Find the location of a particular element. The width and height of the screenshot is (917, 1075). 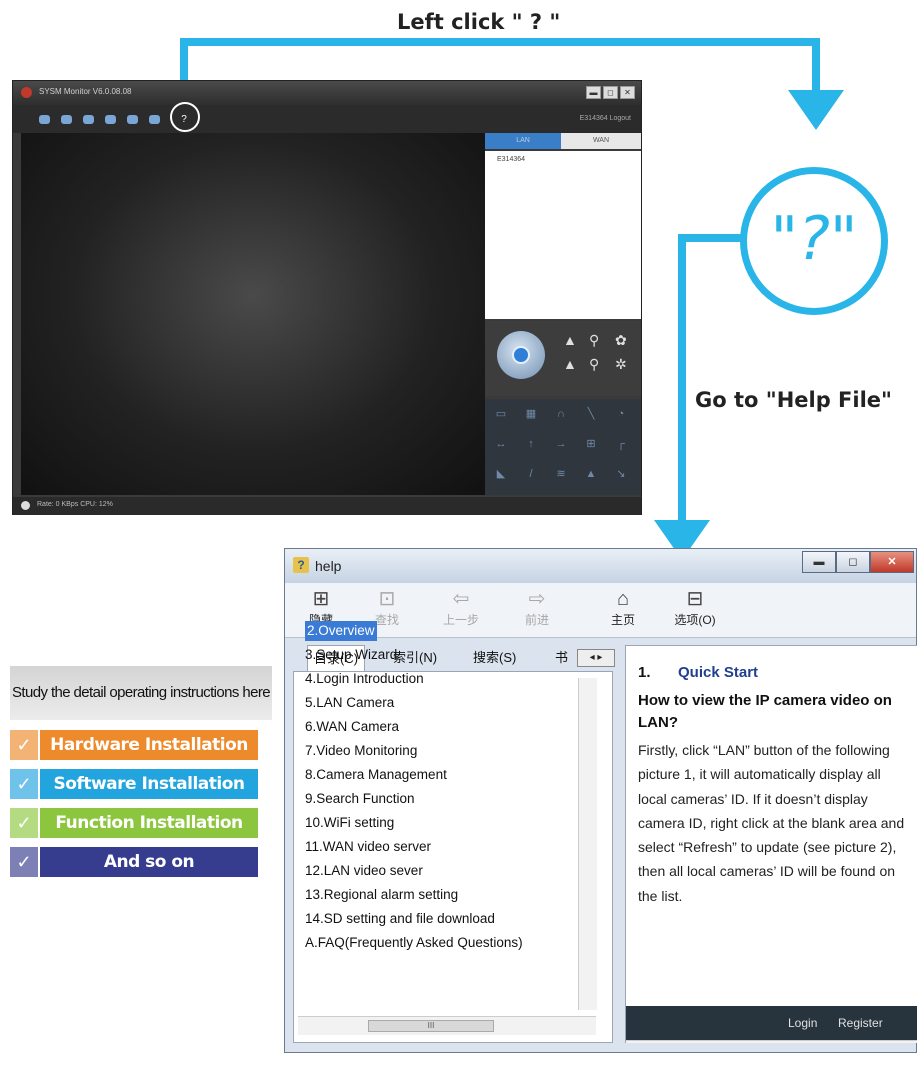

toc-item: 7.Video Monitoring is located at coordinates (438, 751).